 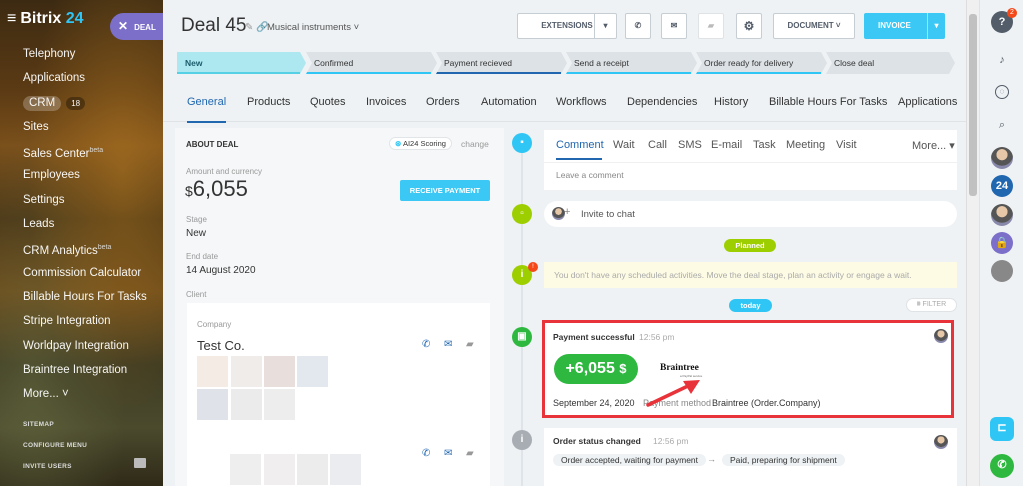 I want to click on scrollbar-thumb, so click(x=973, y=105).